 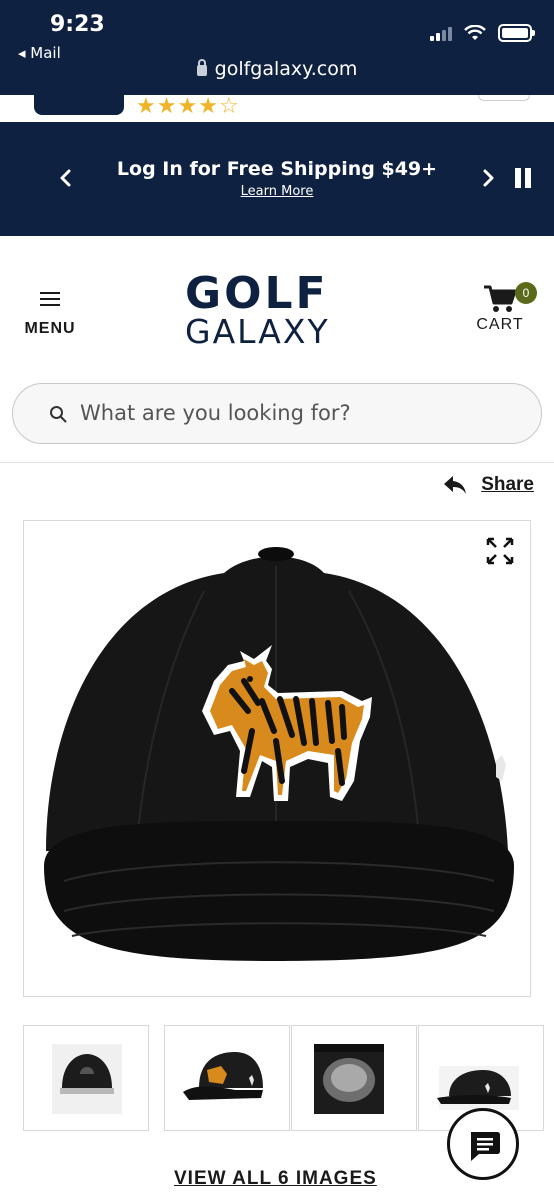 I want to click on share-arrow-icon, so click(x=455, y=485).